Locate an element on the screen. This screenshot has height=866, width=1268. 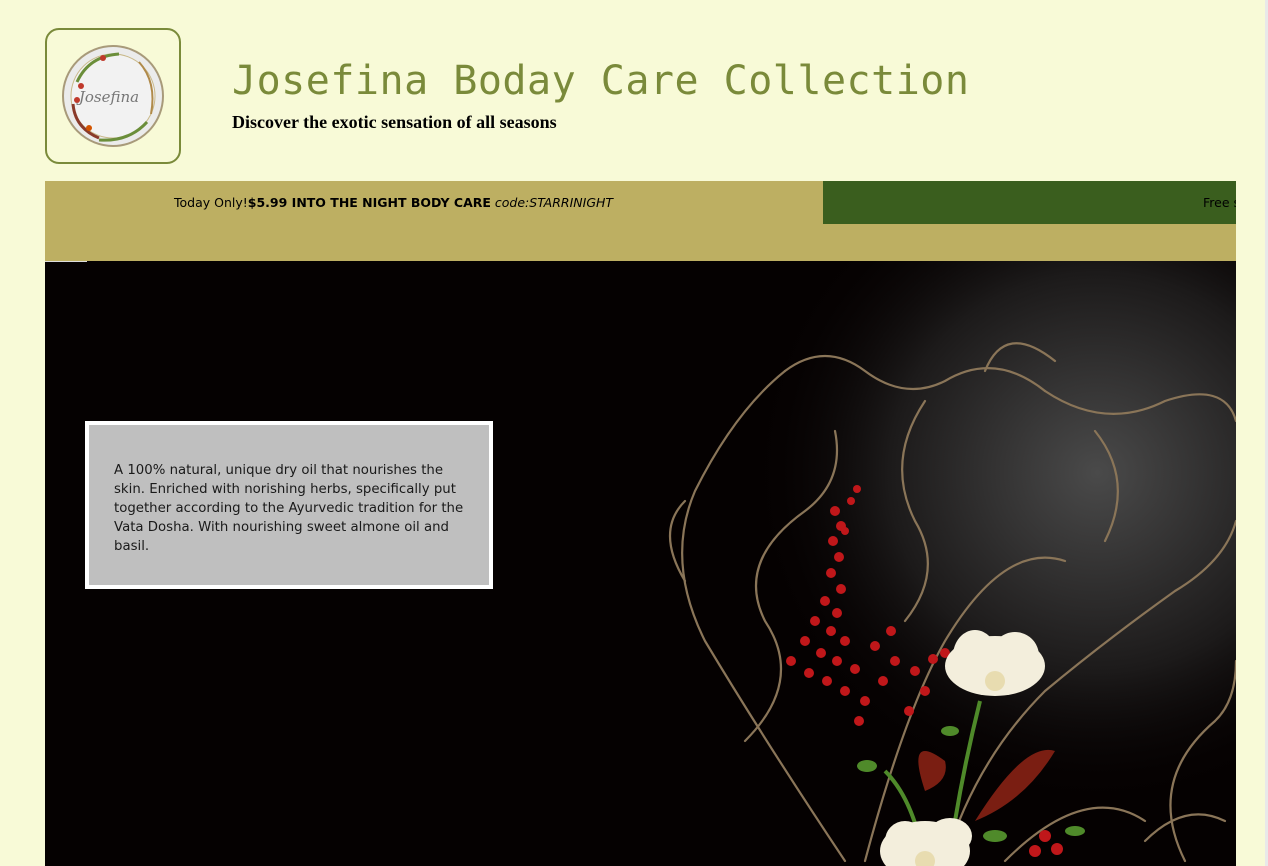
promo-code: code:STARRINIGHT is located at coordinates (554, 202).